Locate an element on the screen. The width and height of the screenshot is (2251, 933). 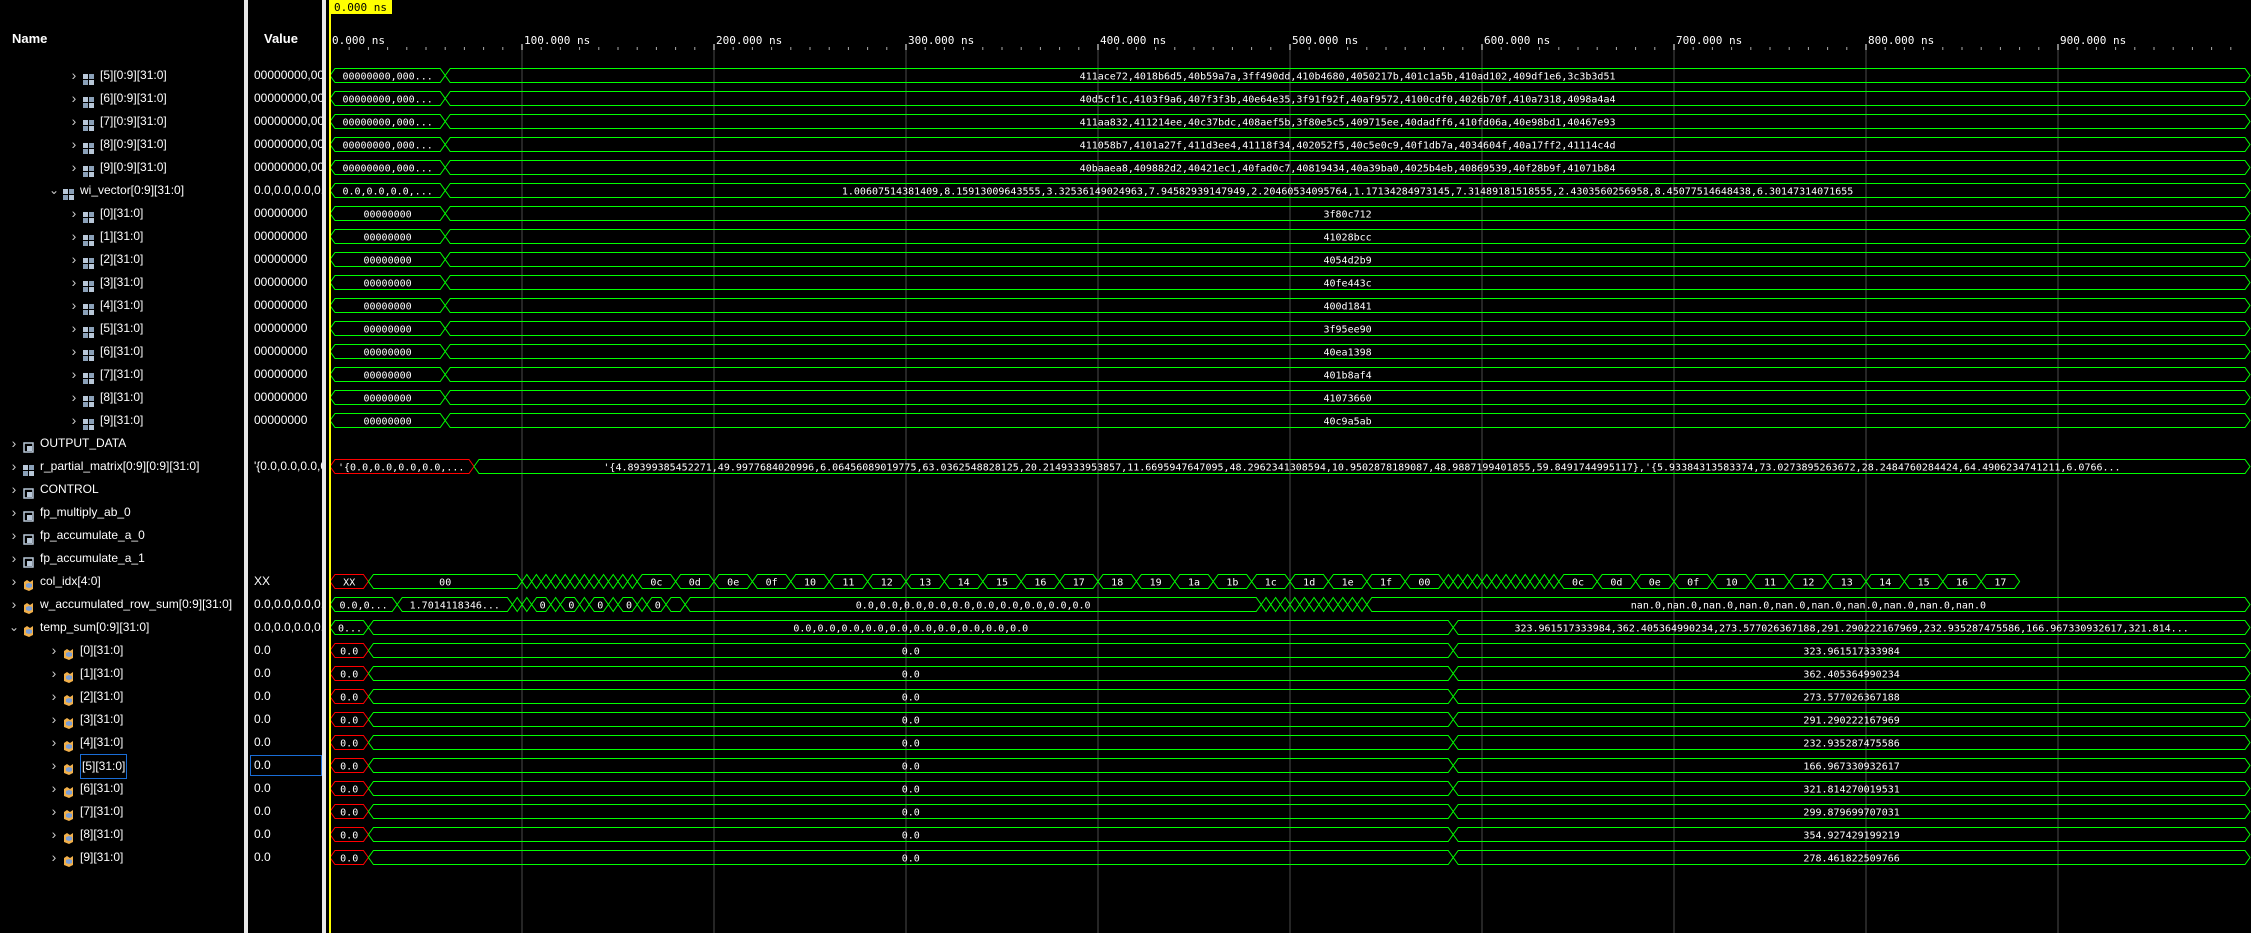
signal-name: [7][31:0] is located at coordinates (101, 811).